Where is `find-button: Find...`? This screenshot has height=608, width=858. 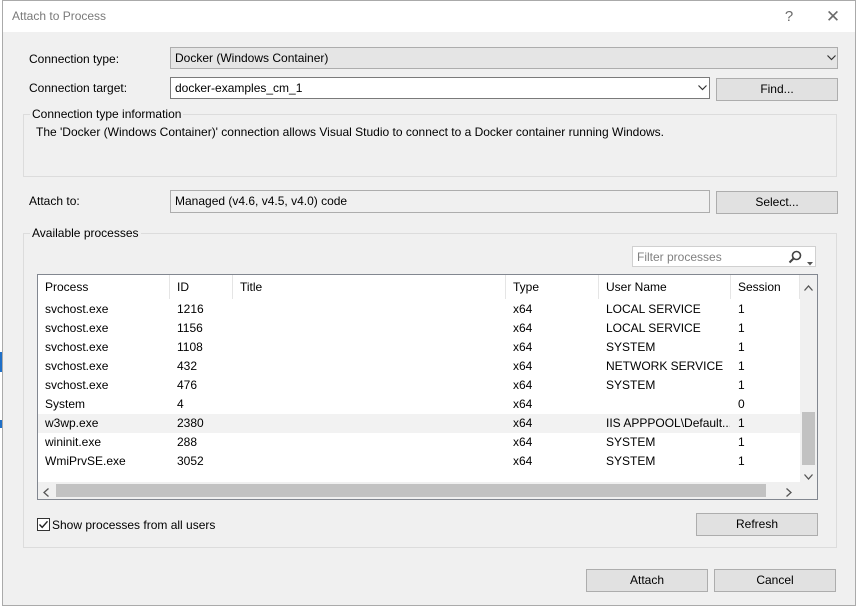 find-button: Find... is located at coordinates (777, 89).